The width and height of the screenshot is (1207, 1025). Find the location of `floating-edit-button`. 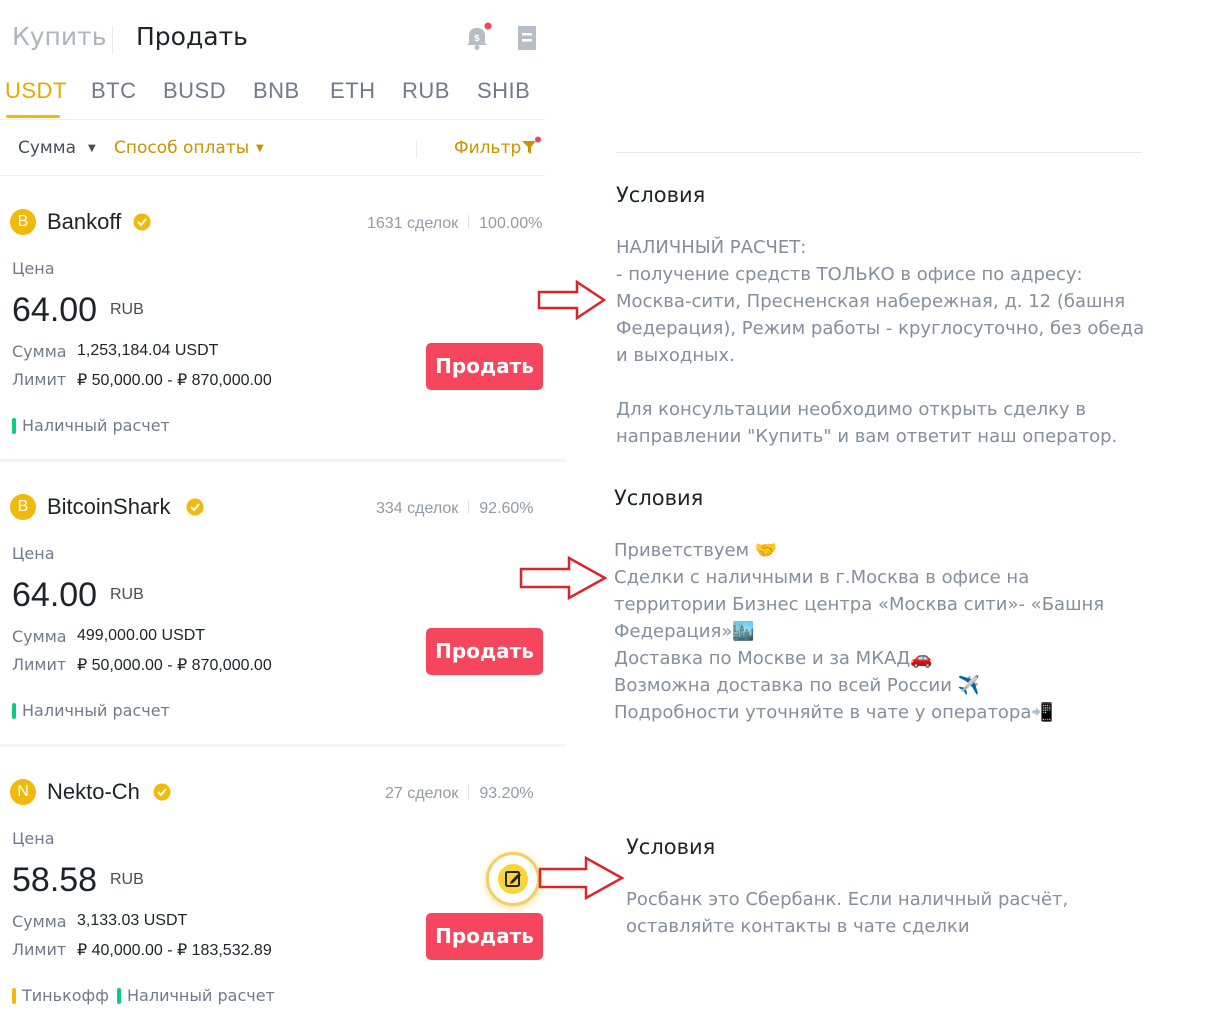

floating-edit-button is located at coordinates (513, 879).